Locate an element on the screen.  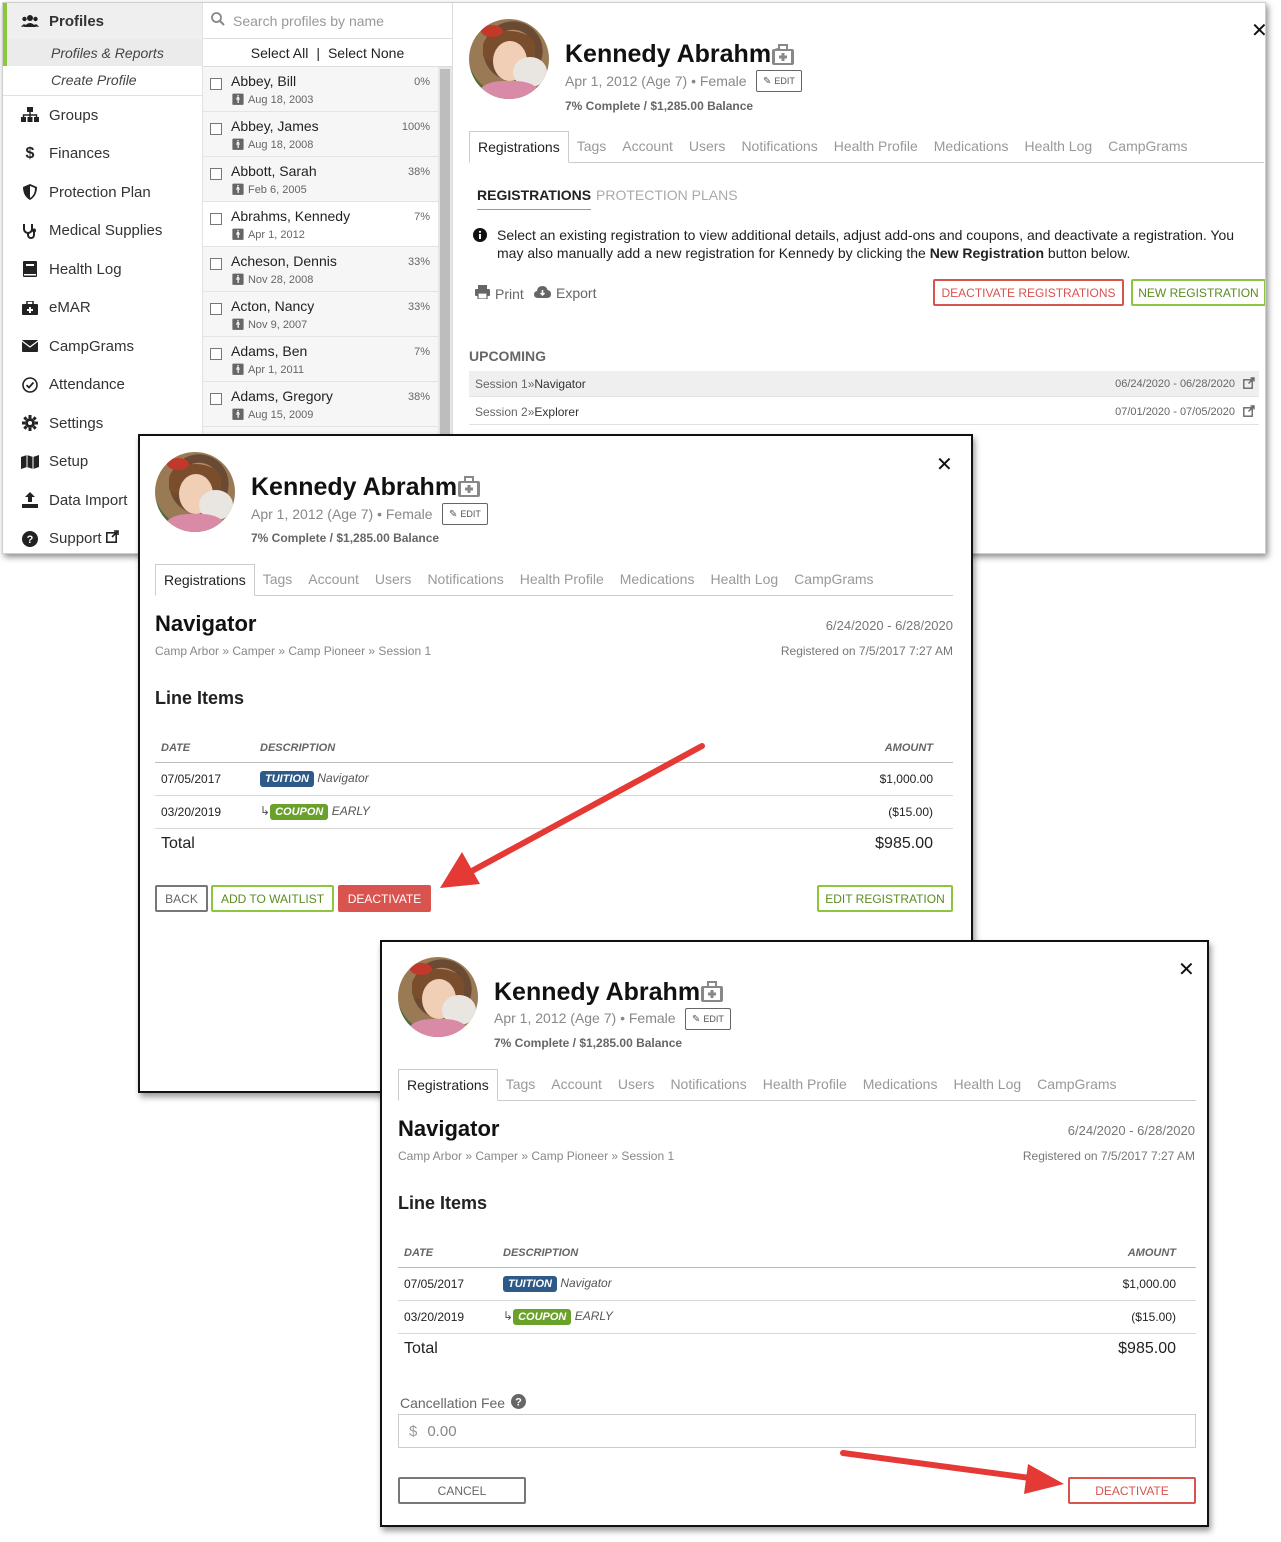
person-icon: 🚹︎ is located at coordinates (238, 370).